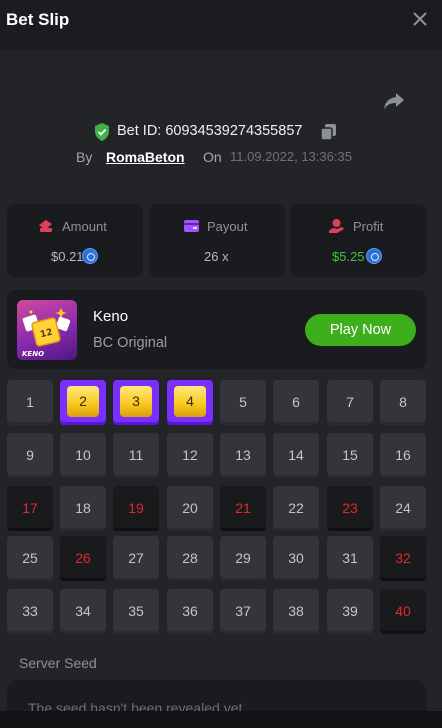 The height and width of the screenshot is (728, 442). I want to click on profit-value: $5.25, so click(348, 256).